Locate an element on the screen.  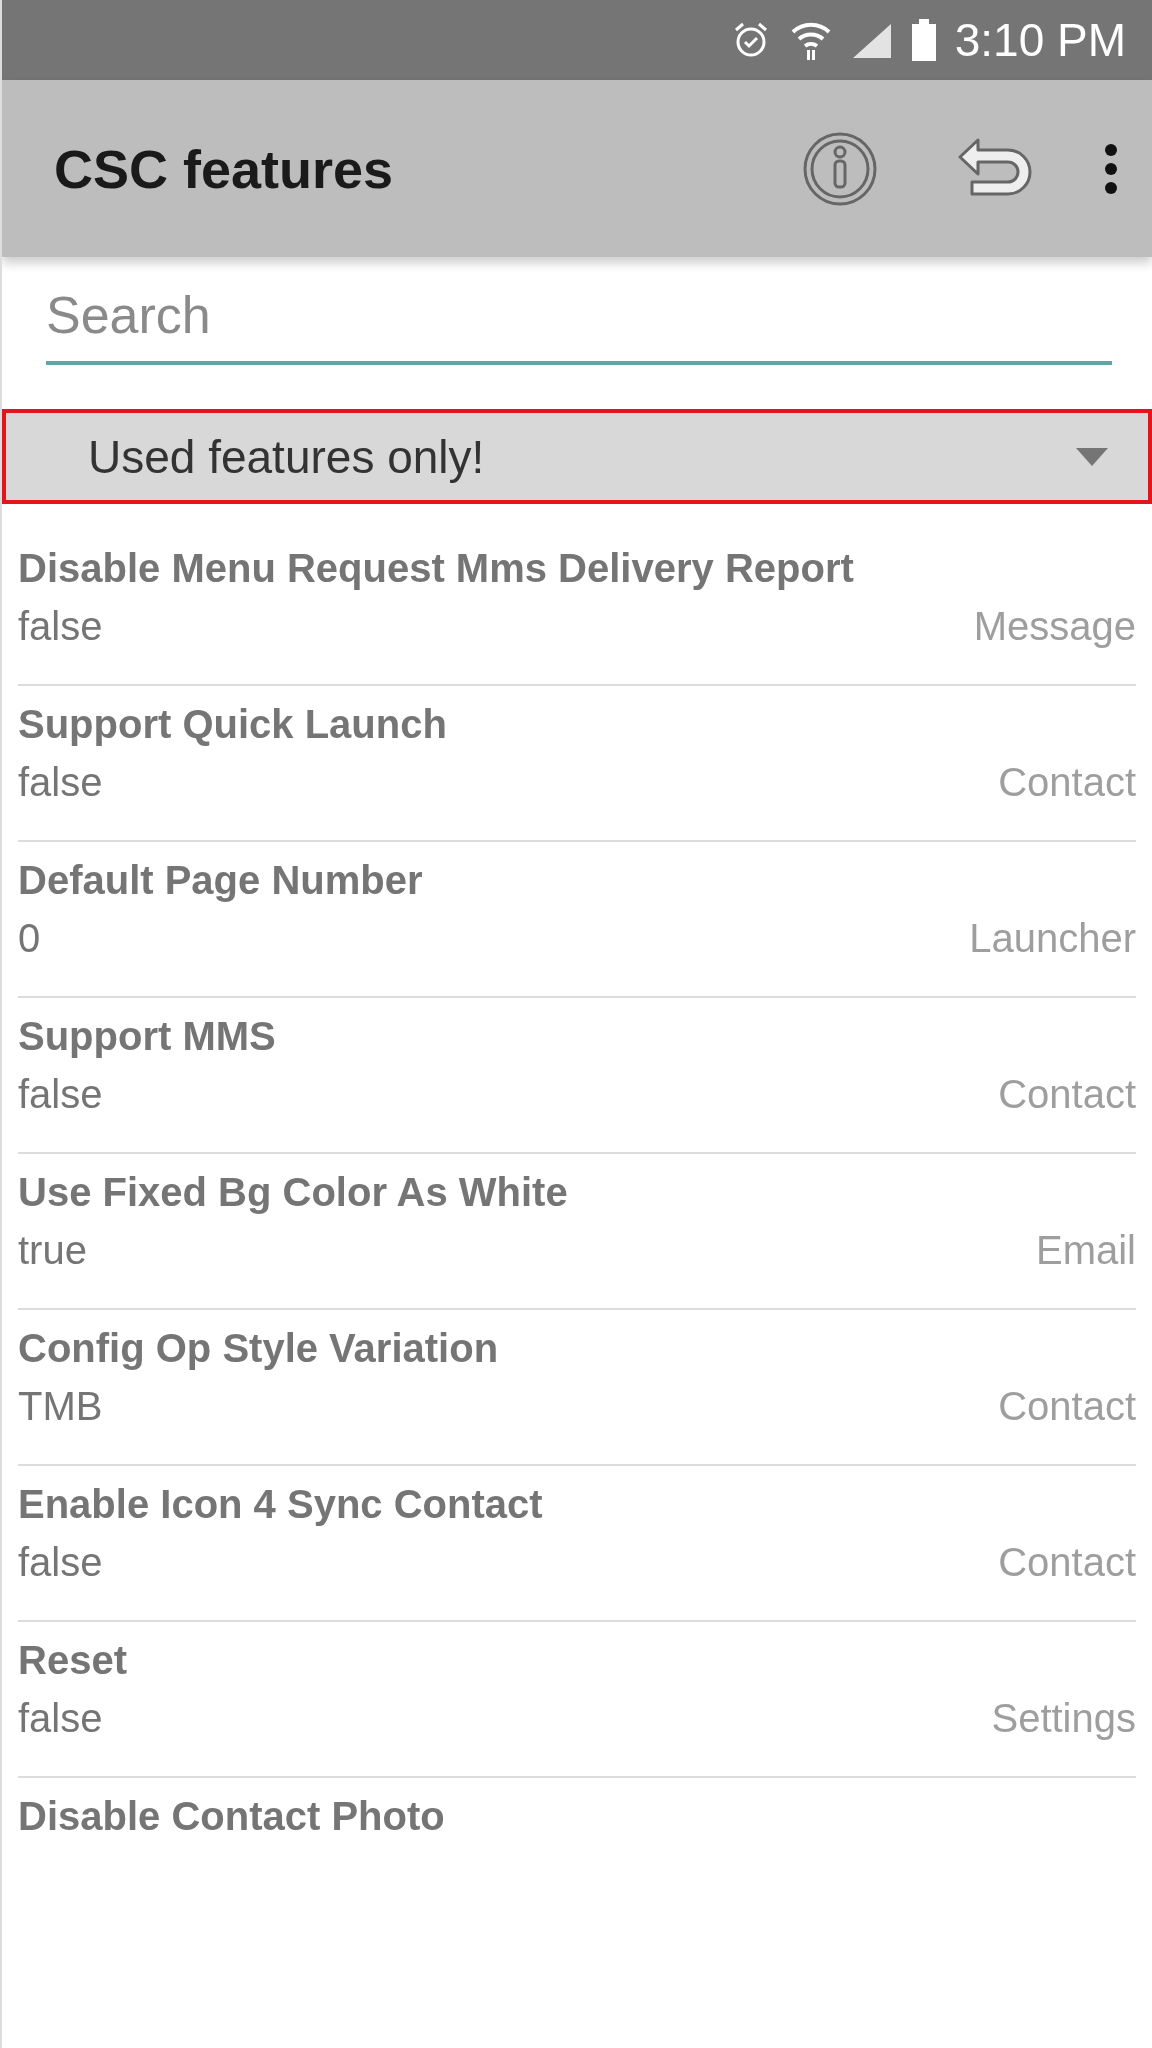
feature-name: Support Quick Launch is located at coordinates (577, 724).